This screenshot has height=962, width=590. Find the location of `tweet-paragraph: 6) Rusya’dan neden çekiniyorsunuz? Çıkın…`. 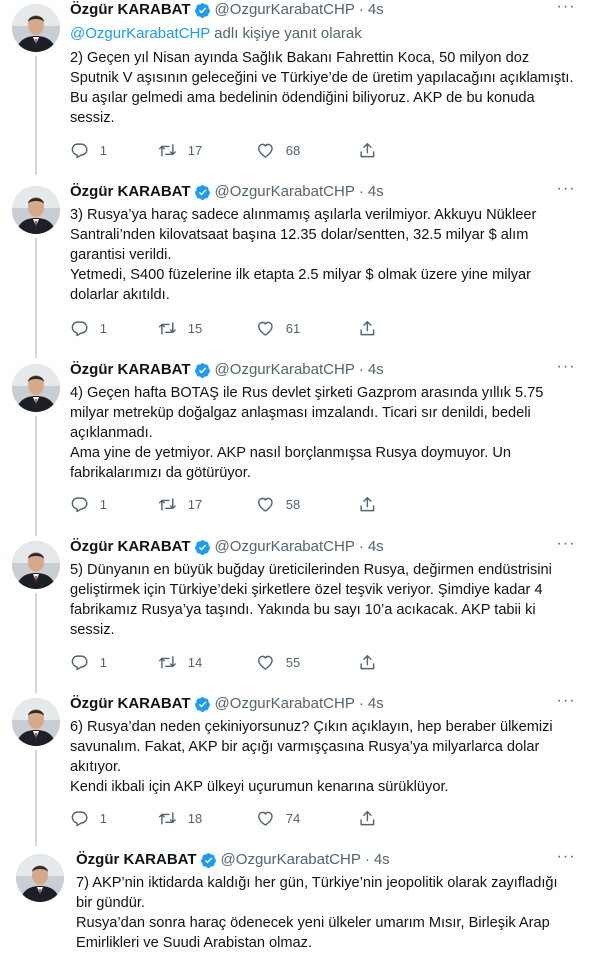

tweet-paragraph: 6) Rusya’dan neden çekiniyorsunuz? Çıkın… is located at coordinates (311, 747).